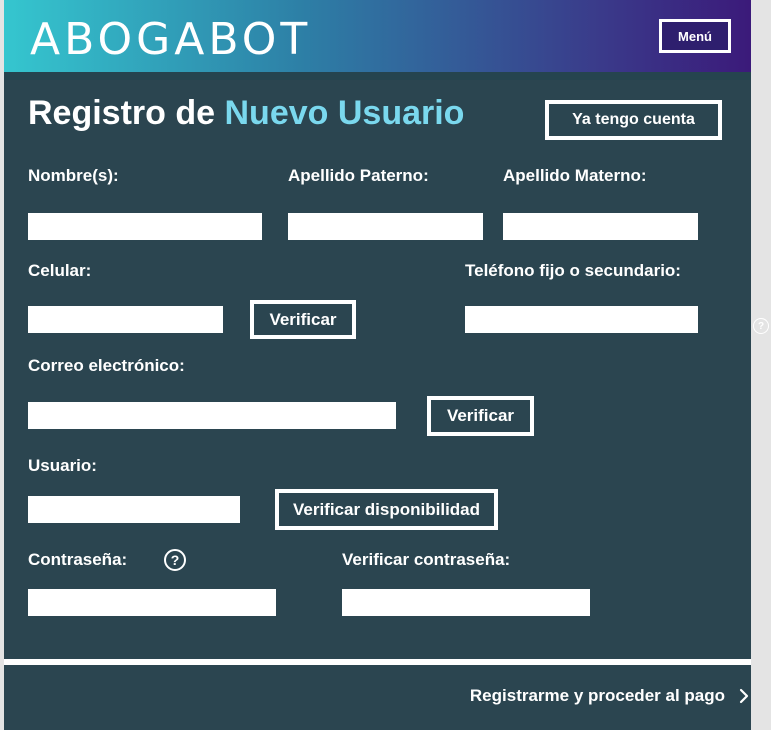 Image resolution: width=771 pixels, height=730 pixels. I want to click on side-help-icon: ?, so click(761, 326).